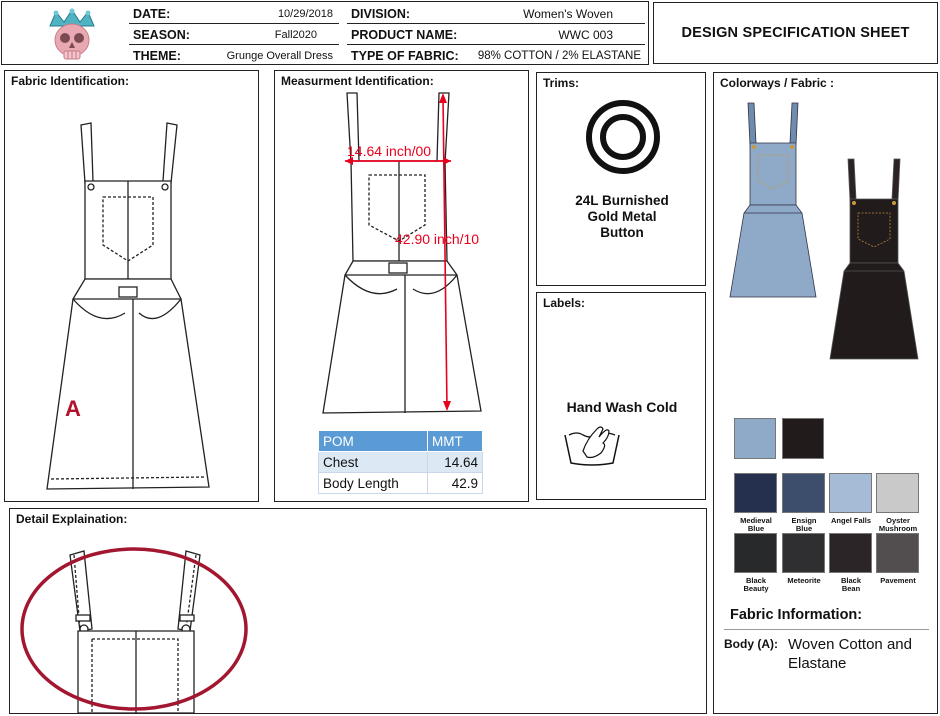 The width and height of the screenshot is (940, 716). What do you see at coordinates (405, 56) in the screenshot?
I see `fabric-type-label: TYPE OF FABRIC:` at bounding box center [405, 56].